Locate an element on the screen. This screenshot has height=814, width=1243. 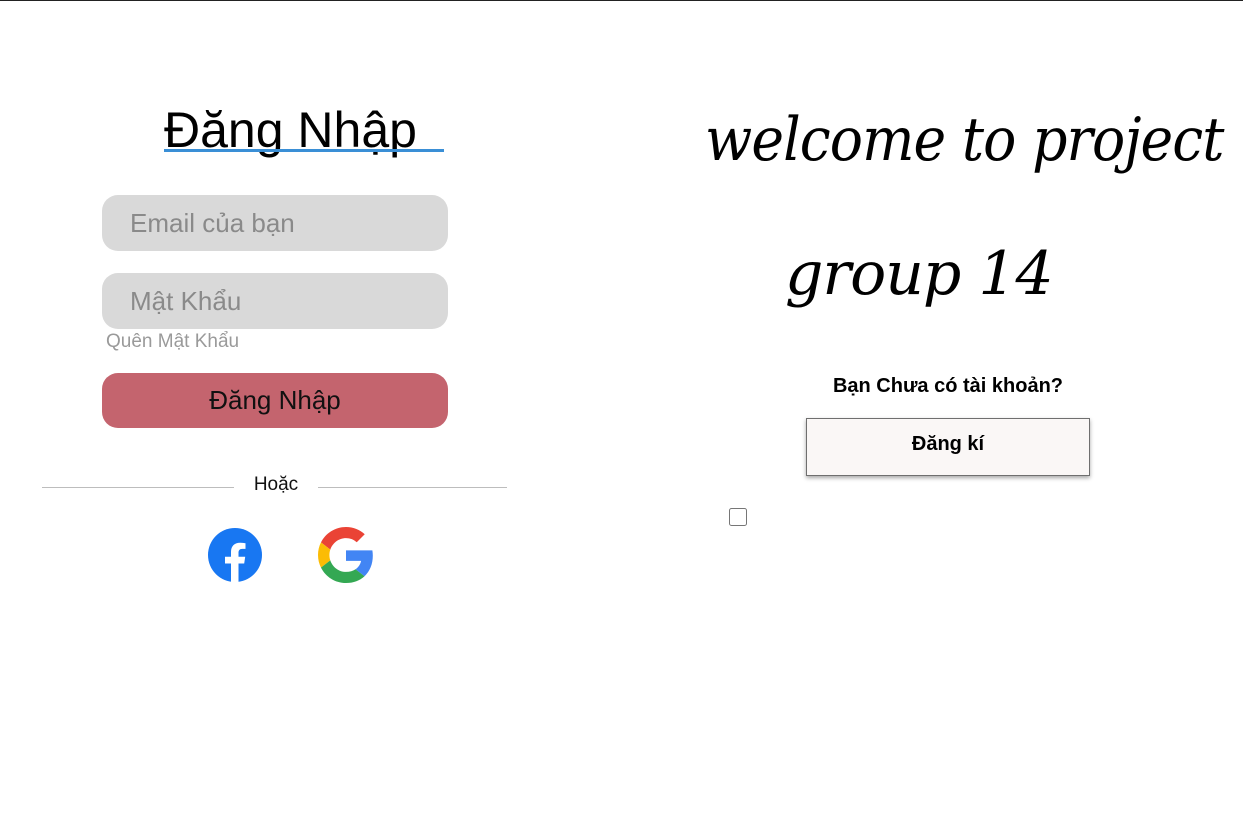
checkbox is located at coordinates (738, 517).